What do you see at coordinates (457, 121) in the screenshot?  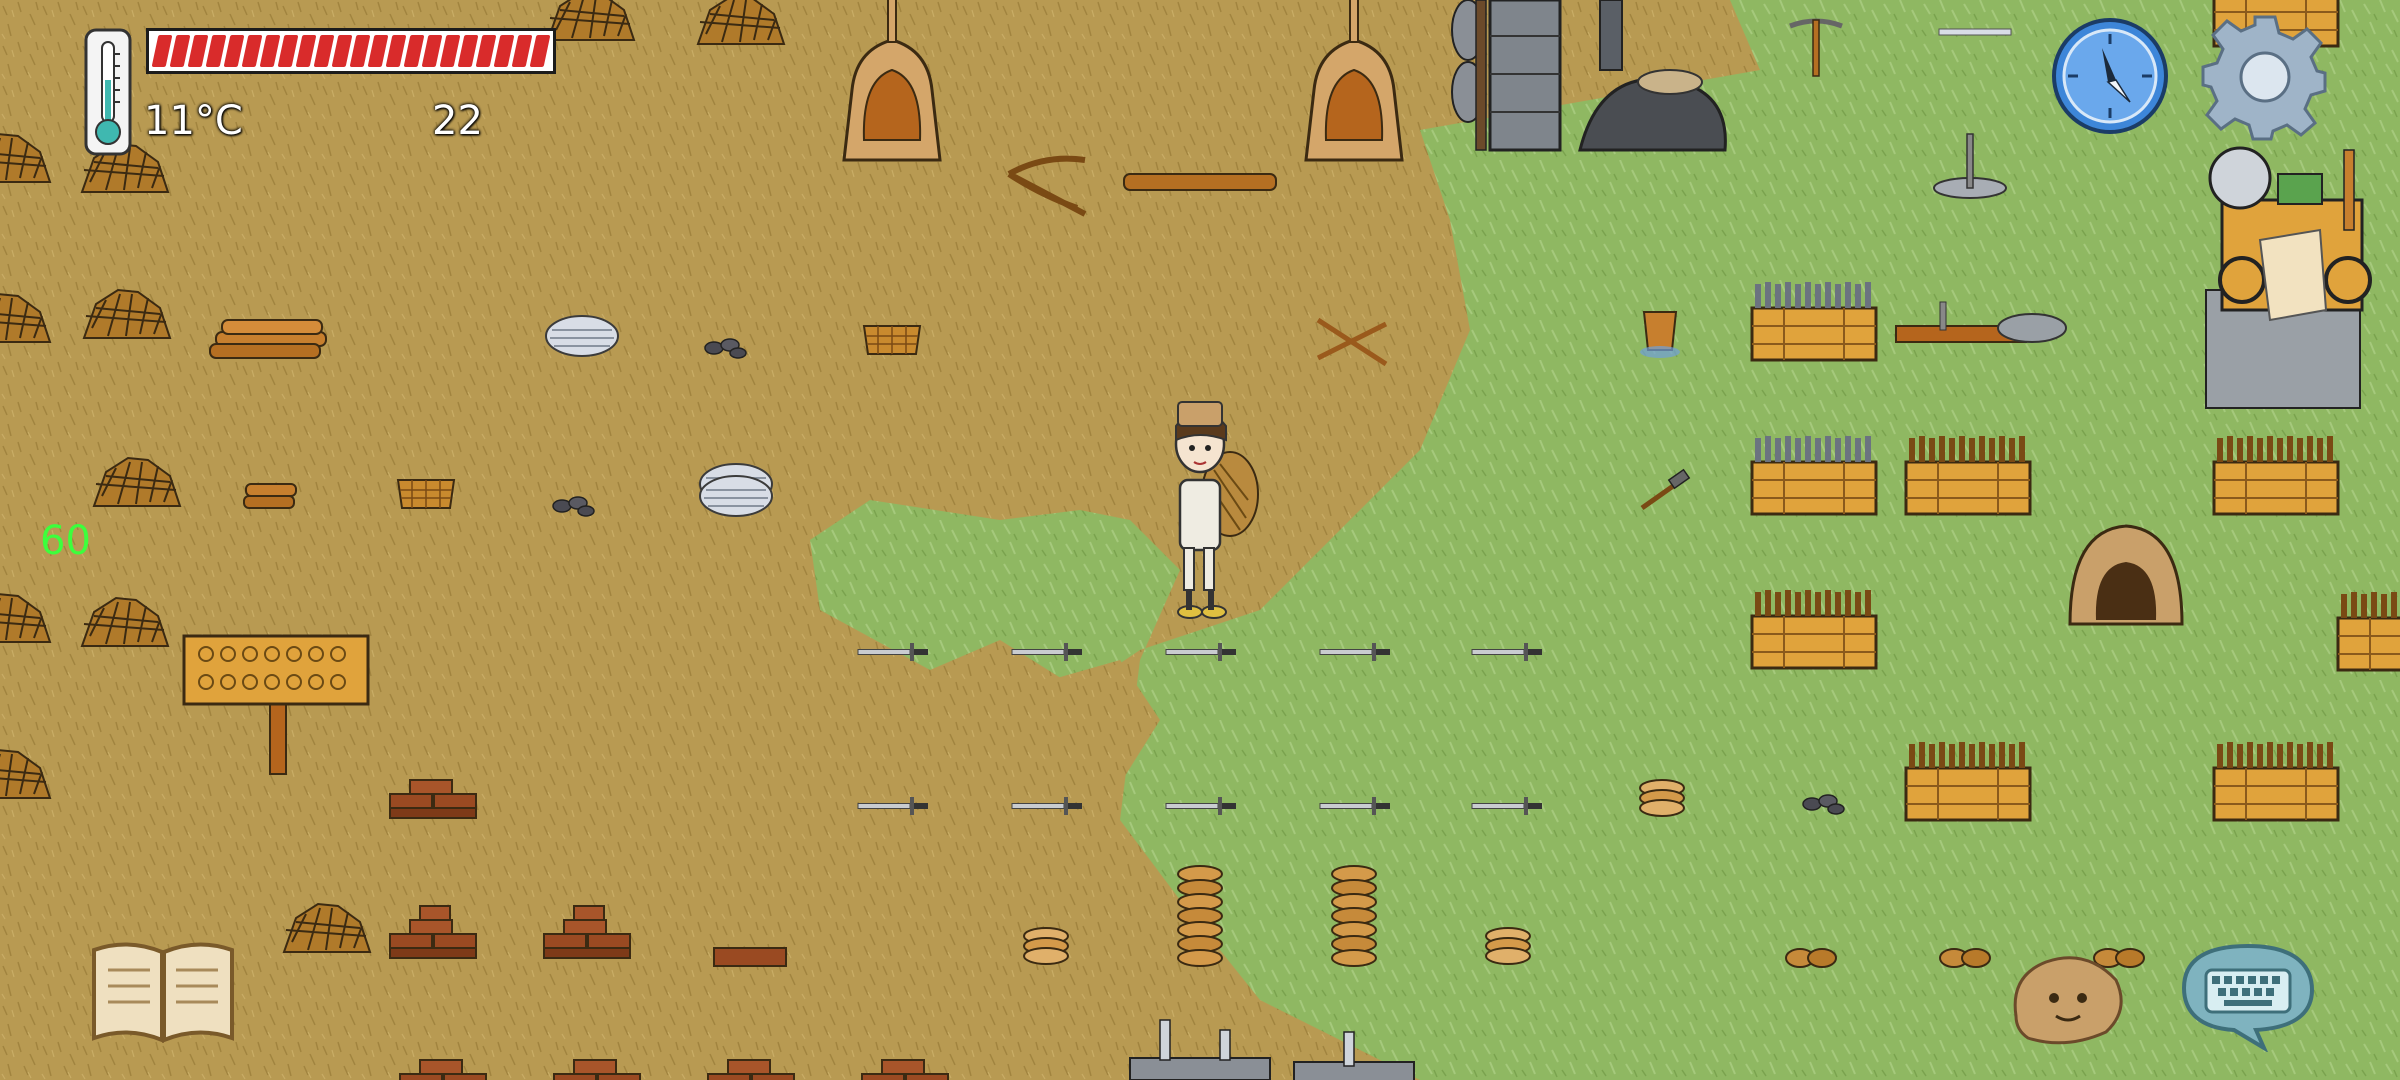 I see `food-counter: 22` at bounding box center [457, 121].